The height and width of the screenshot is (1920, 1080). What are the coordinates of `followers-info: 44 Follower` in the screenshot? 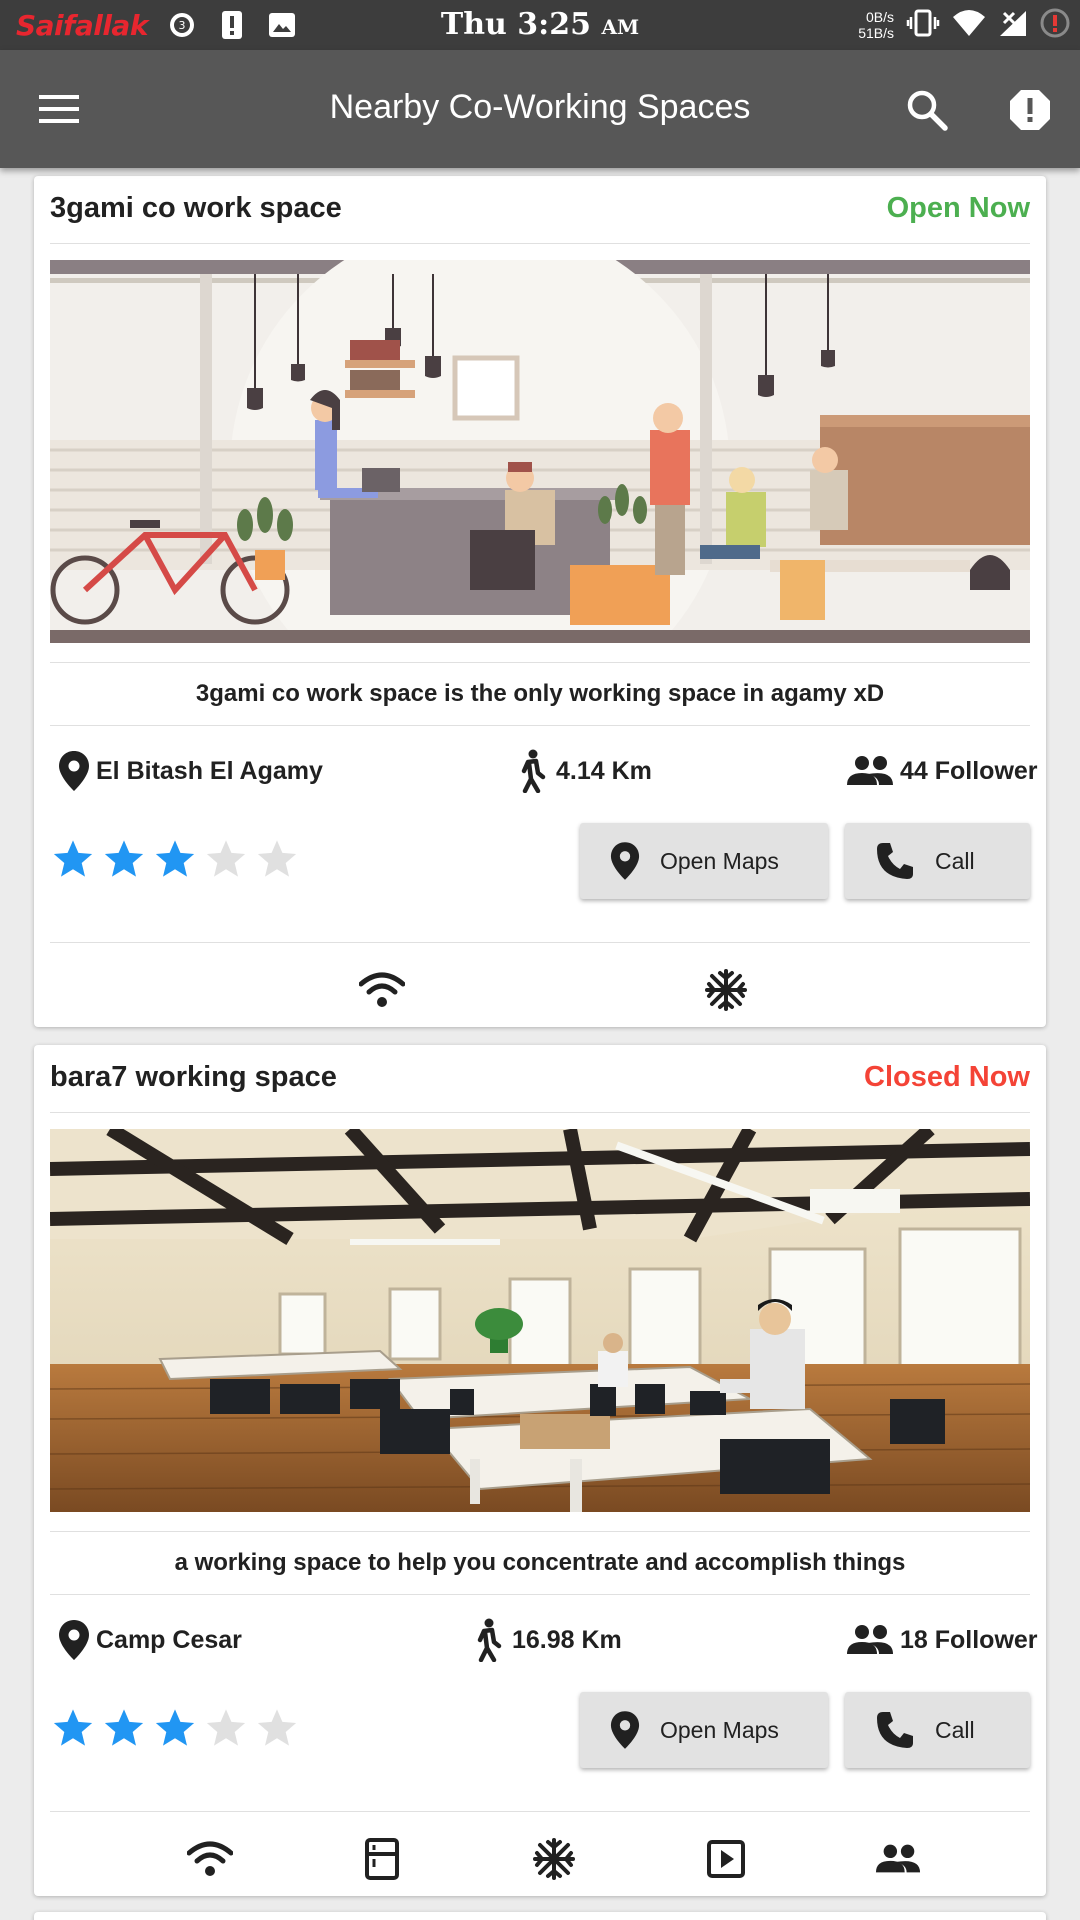 It's located at (942, 771).